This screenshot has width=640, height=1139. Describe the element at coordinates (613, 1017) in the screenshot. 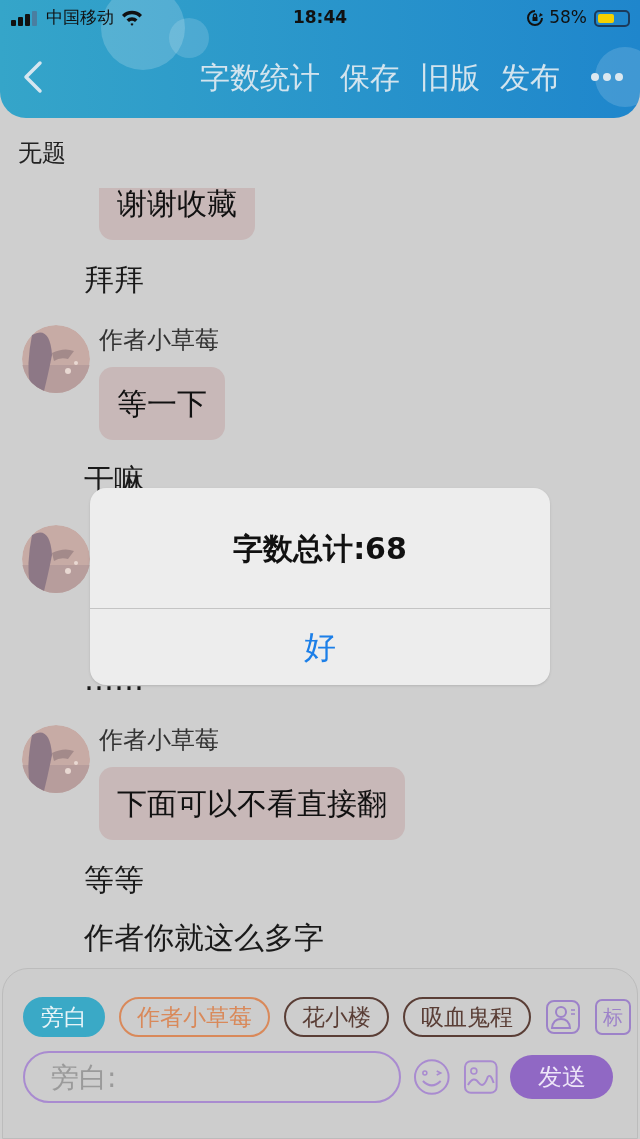

I see `mark-button: 标` at that location.